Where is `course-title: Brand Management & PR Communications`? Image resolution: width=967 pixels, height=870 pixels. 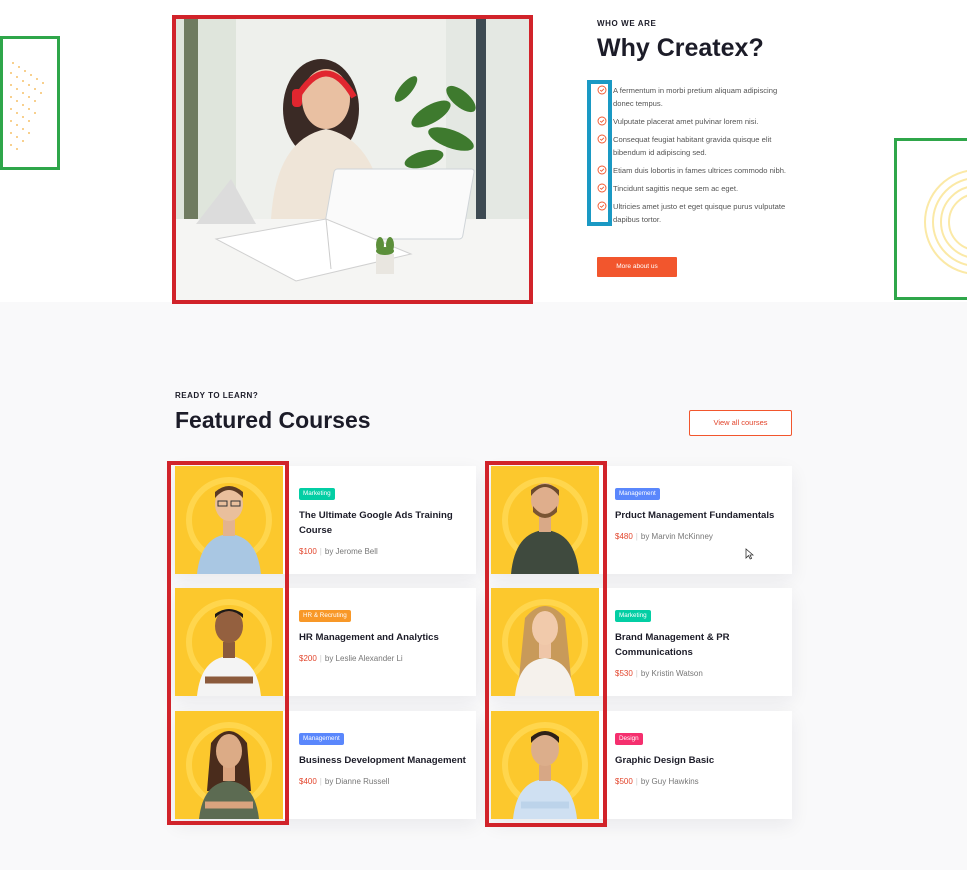
course-title: Brand Management & PR Communications is located at coordinates (700, 645).